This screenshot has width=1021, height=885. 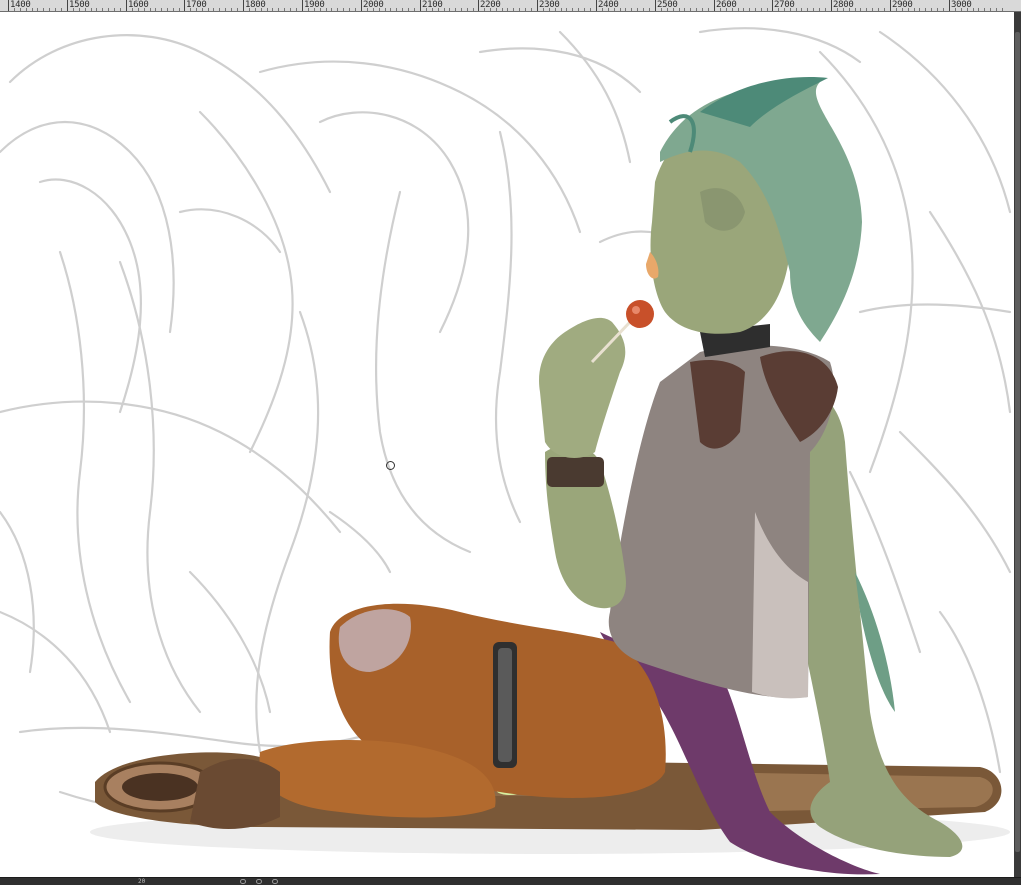 I want to click on lollipop-candy, so click(x=640, y=314).